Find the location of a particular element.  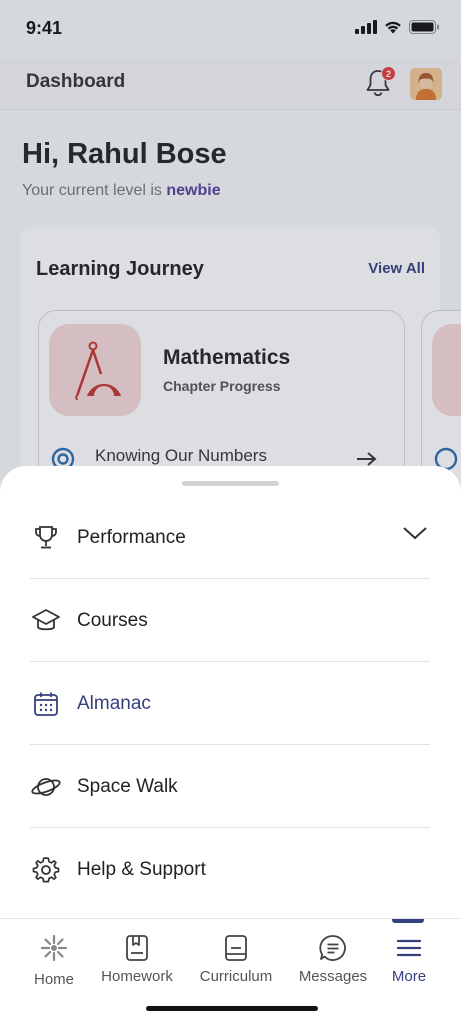

menu-label: Almanac is located at coordinates (114, 703).